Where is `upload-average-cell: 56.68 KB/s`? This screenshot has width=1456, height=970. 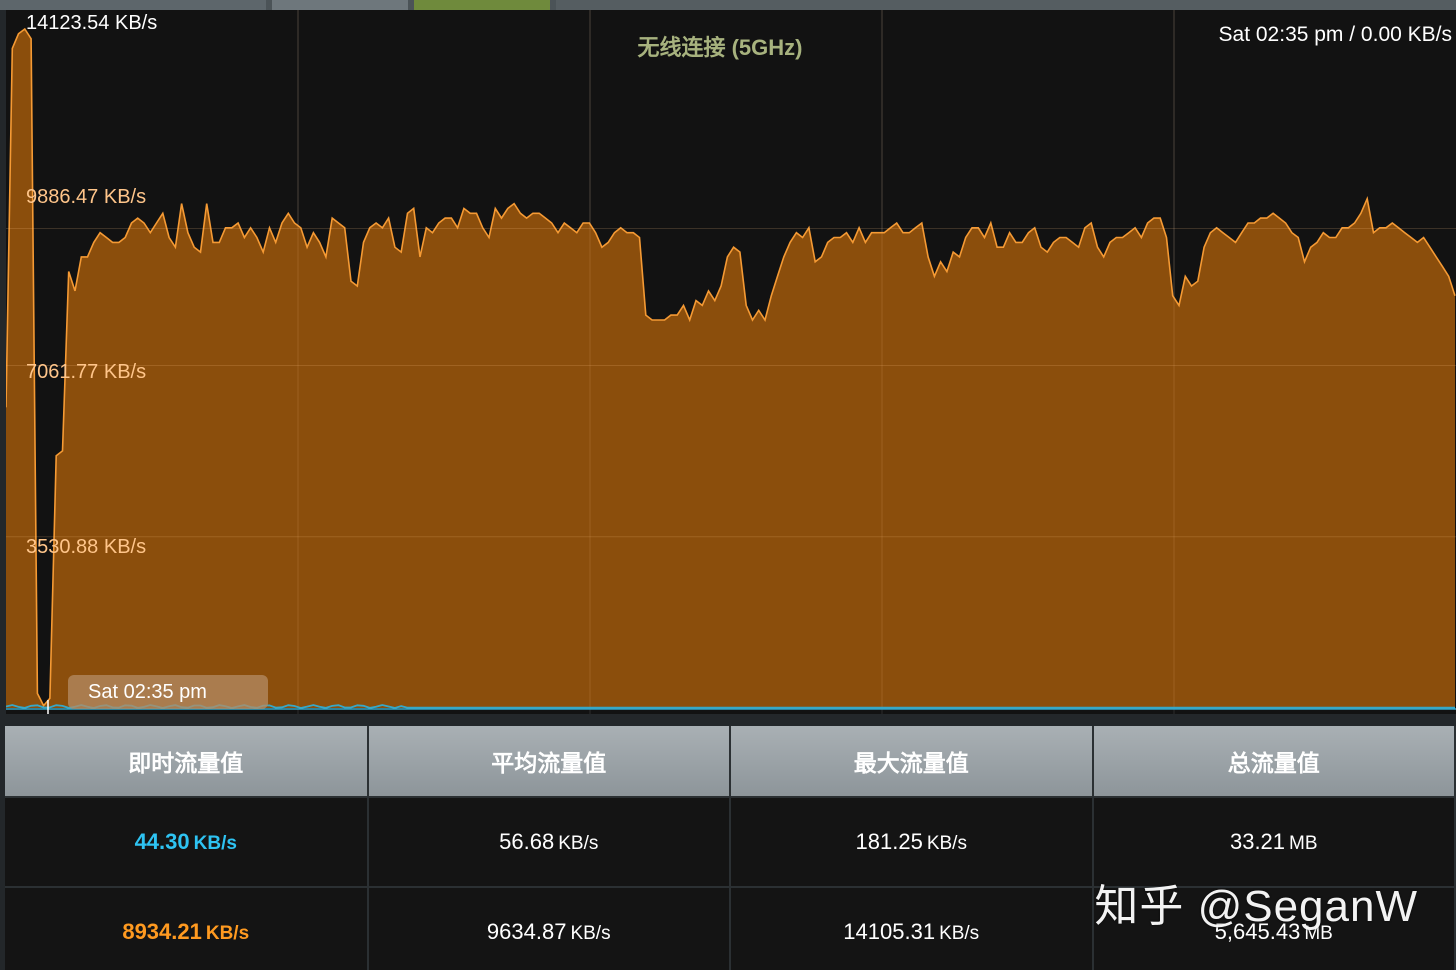
upload-average-cell: 56.68 KB/s is located at coordinates (549, 841).